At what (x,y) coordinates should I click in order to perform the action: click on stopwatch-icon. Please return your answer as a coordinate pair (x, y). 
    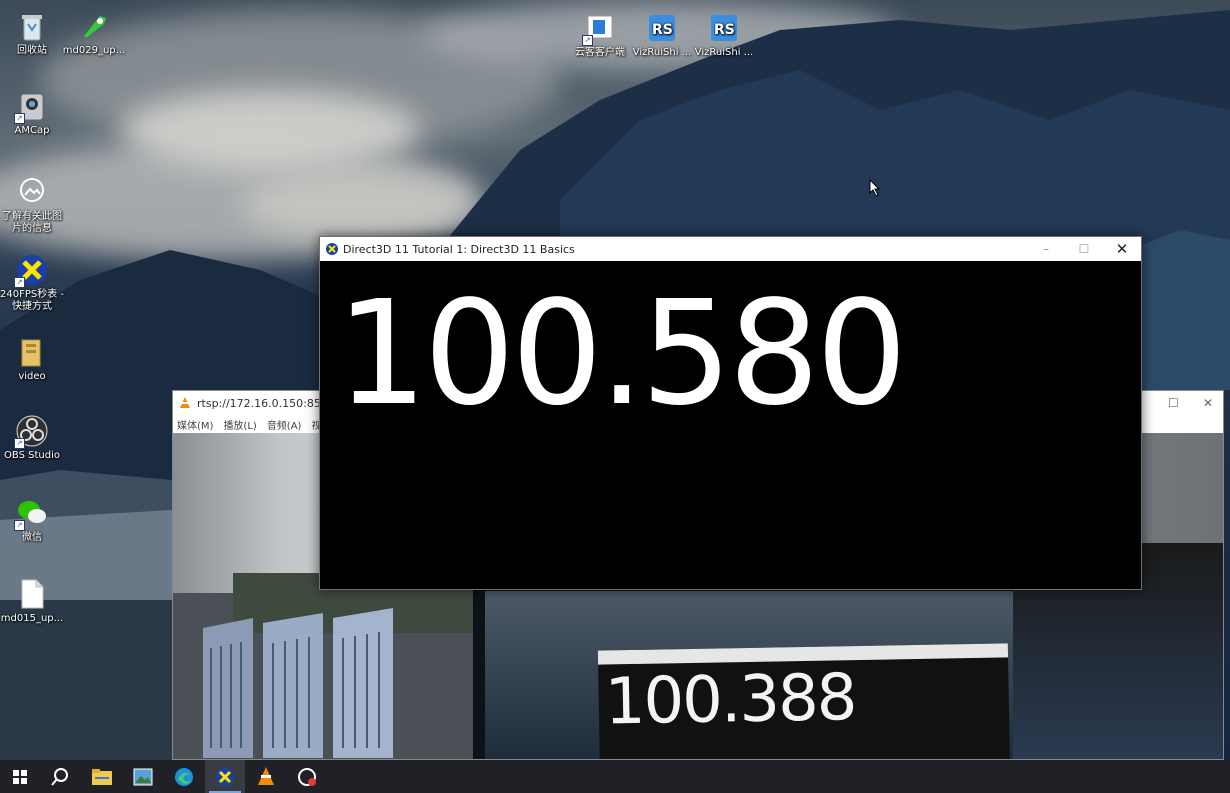
    Looking at the image, I should click on (225, 776).